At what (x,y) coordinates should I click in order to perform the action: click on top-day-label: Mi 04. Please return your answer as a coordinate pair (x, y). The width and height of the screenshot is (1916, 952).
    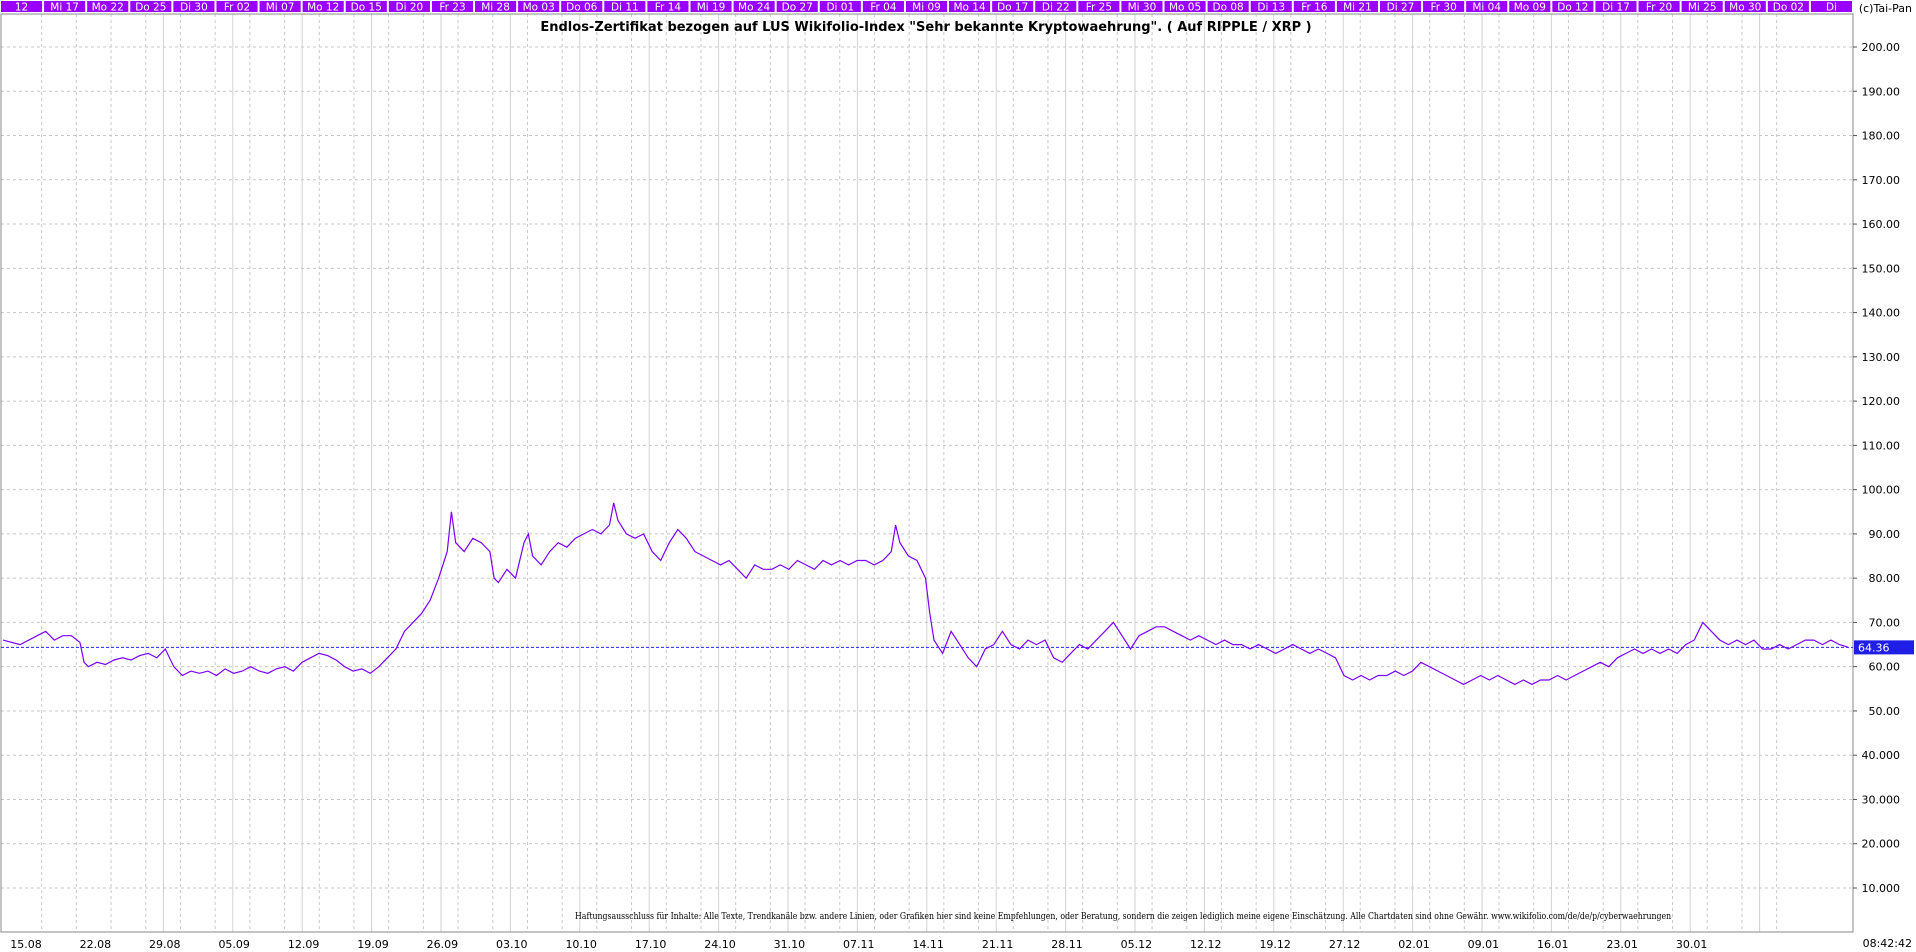
    Looking at the image, I should click on (1486, 8).